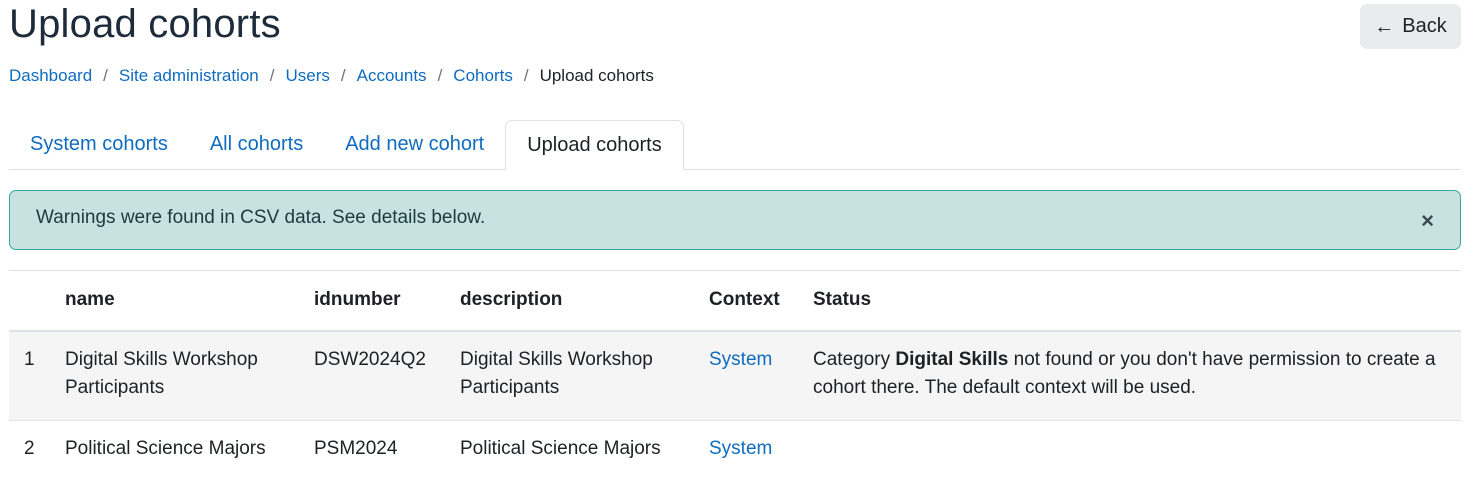 This screenshot has height=481, width=1466. What do you see at coordinates (584, 301) in the screenshot?
I see `column-header-description: description` at bounding box center [584, 301].